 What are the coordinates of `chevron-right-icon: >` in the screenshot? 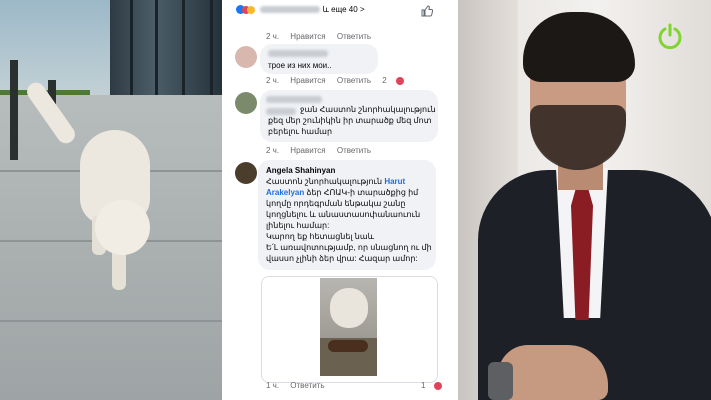 It's located at (362, 9).